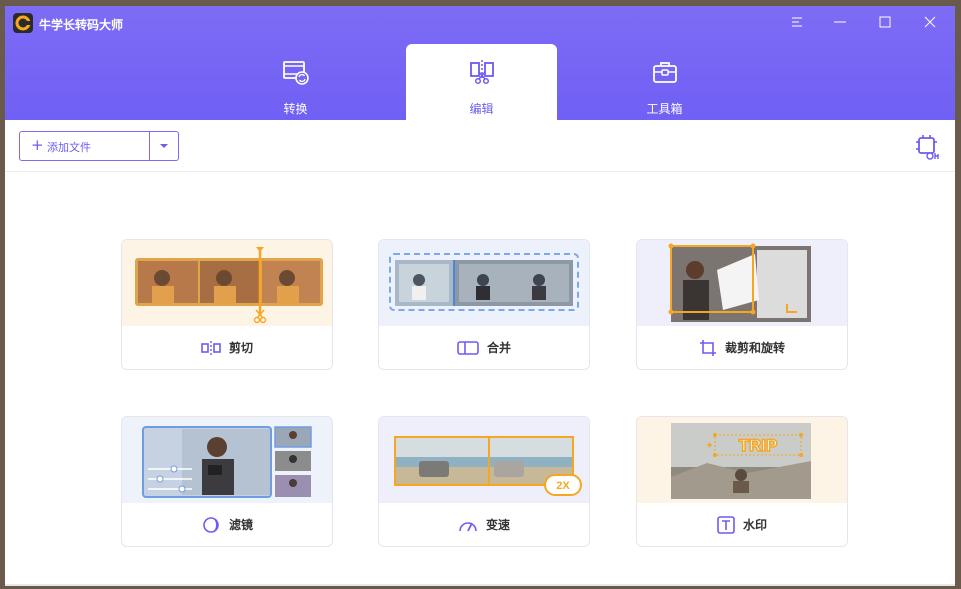 Image resolution: width=961 pixels, height=589 pixels. I want to click on menu-button, so click(797, 22).